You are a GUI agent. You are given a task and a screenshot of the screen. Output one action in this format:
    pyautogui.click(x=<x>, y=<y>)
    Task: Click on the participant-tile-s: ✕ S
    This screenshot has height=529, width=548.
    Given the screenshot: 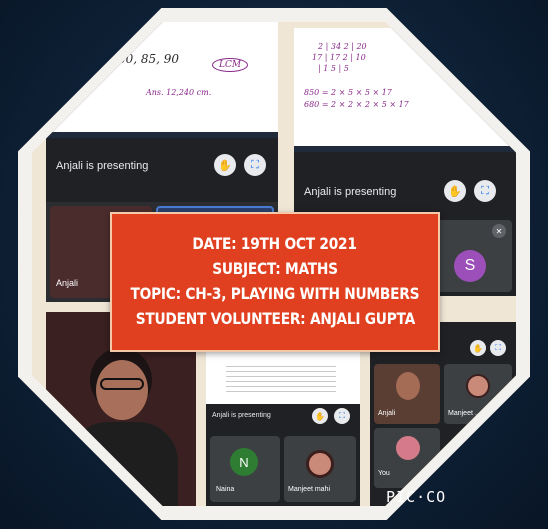 What is the action you would take?
    pyautogui.click(x=473, y=256)
    